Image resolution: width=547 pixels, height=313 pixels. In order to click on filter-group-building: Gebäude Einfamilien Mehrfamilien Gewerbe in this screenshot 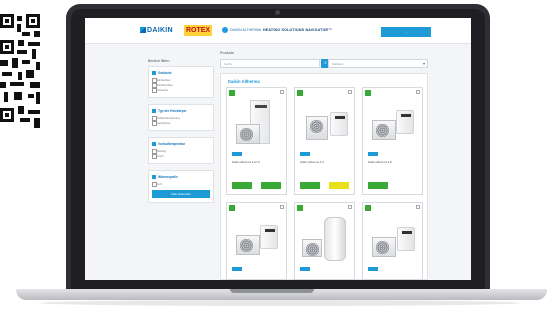, I will do `click(181, 82)`.